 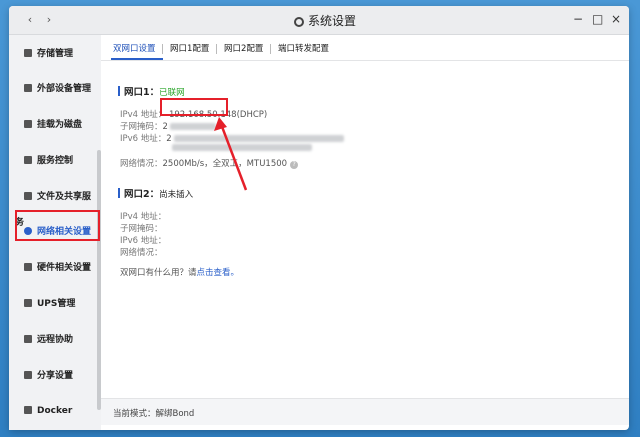 I want to click on port1-network-row: 网络情况：2500Mb/s，全双工，MTU1500?, so click(x=209, y=163).